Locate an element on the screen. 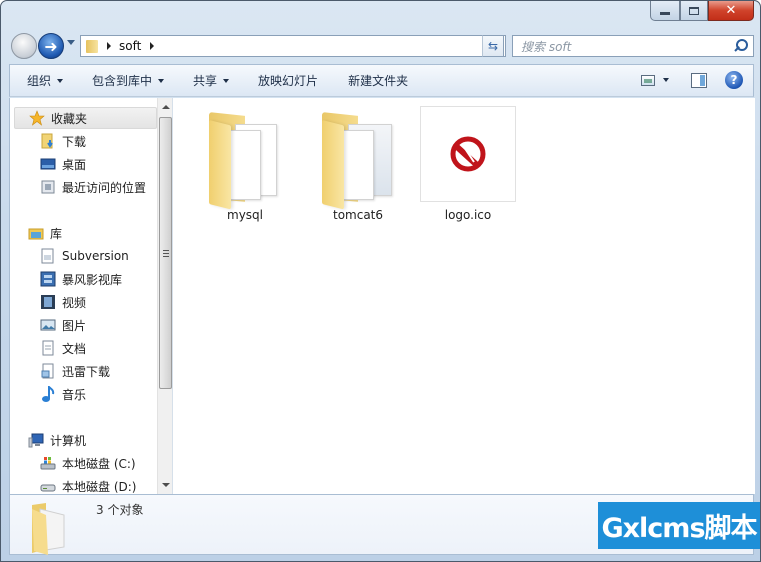 This screenshot has width=761, height=562. nav-item-desktop: 桌面 is located at coordinates (63, 164).